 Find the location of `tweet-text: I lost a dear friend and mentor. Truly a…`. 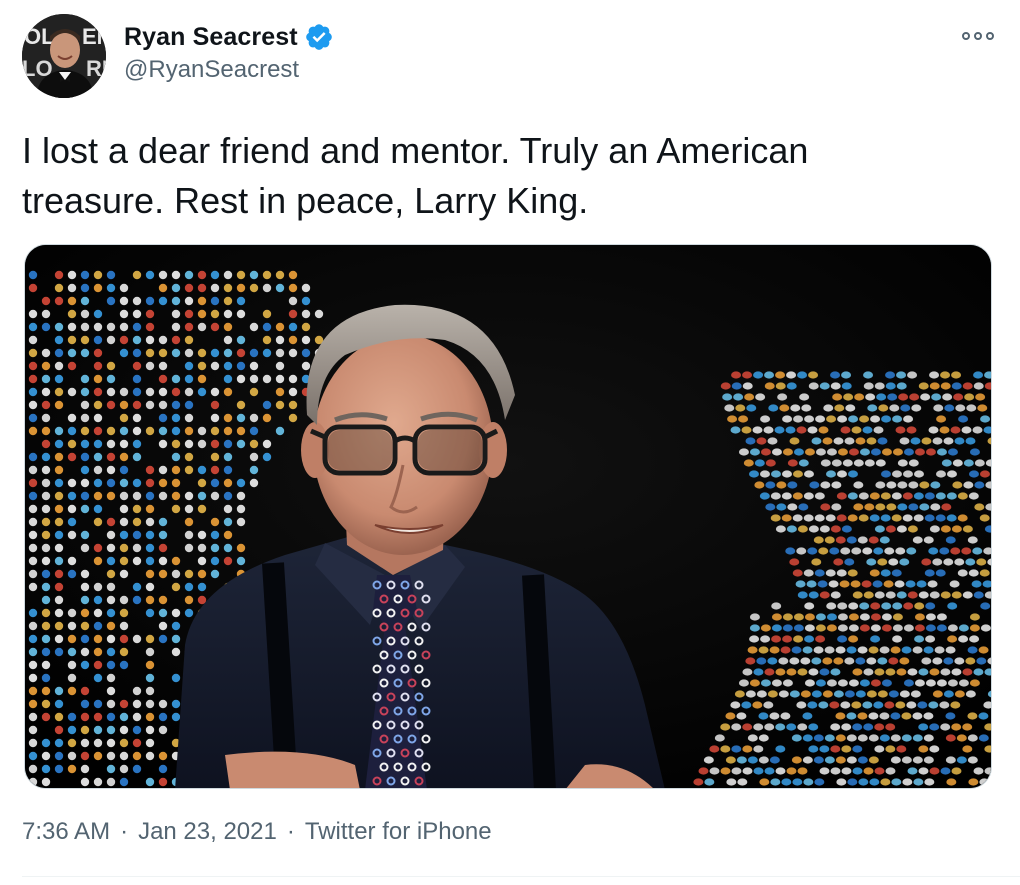

tweet-text: I lost a dear friend and mentor. Truly a… is located at coordinates (502, 176).